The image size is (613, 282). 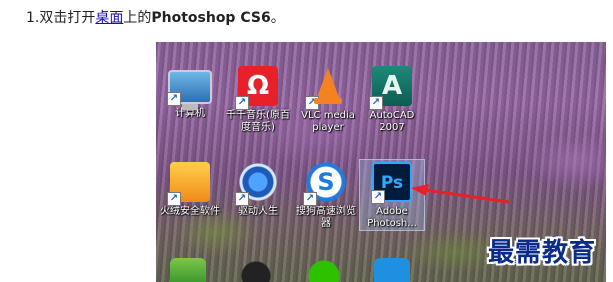 I want to click on desktop-icon-qianqian-music: Ω ↗ 千千音乐(原百度音乐), so click(x=258, y=100).